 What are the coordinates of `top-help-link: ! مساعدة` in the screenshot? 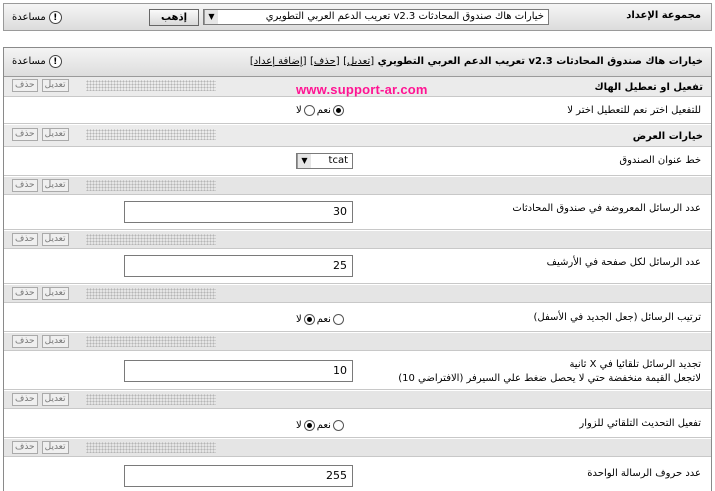 It's located at (37, 17).